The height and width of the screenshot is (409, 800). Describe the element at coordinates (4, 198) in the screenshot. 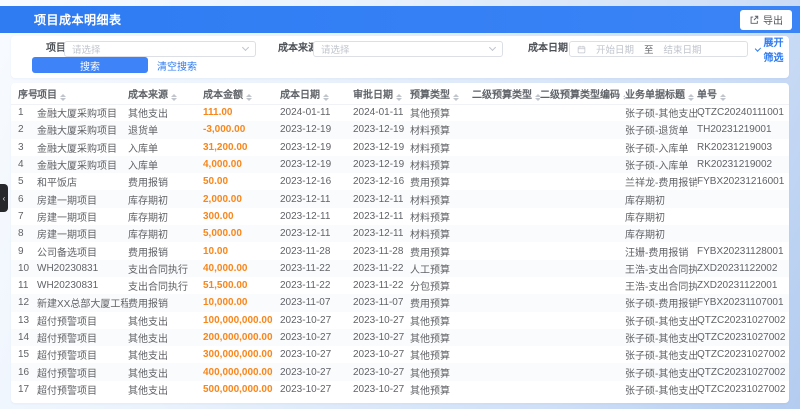

I see `drawer-collapse-handle: ‹` at that location.